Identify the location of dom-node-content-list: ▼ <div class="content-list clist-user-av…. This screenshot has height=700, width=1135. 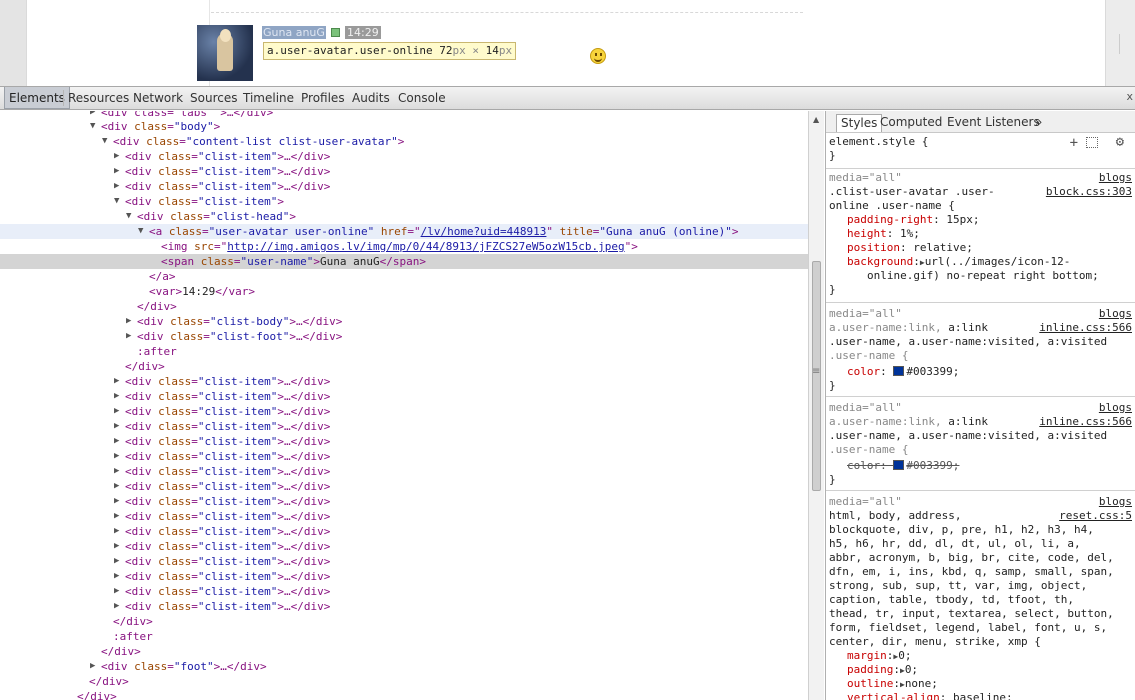
(404, 141).